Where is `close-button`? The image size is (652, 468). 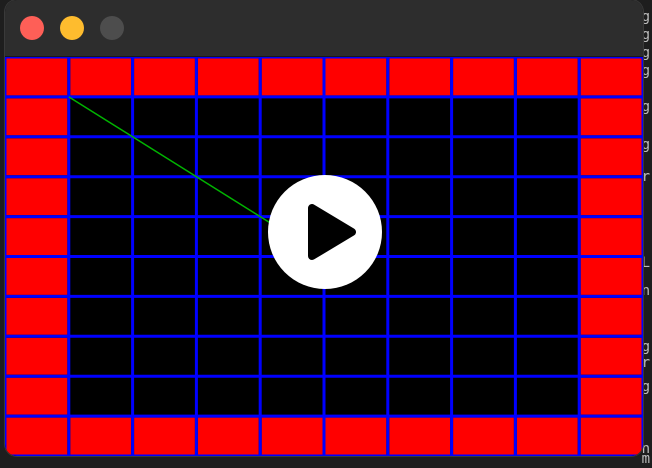 close-button is located at coordinates (32, 28).